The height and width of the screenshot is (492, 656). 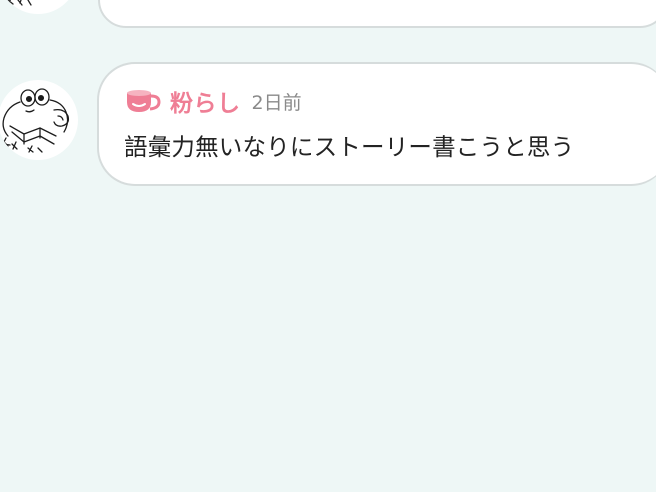 What do you see at coordinates (143, 101) in the screenshot?
I see `teacup-icon` at bounding box center [143, 101].